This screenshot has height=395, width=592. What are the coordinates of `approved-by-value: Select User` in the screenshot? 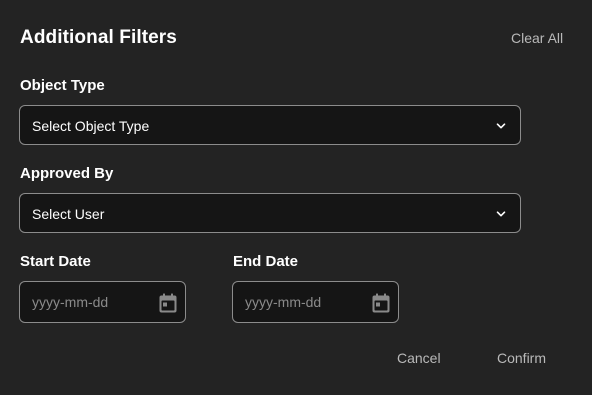 It's located at (68, 214).